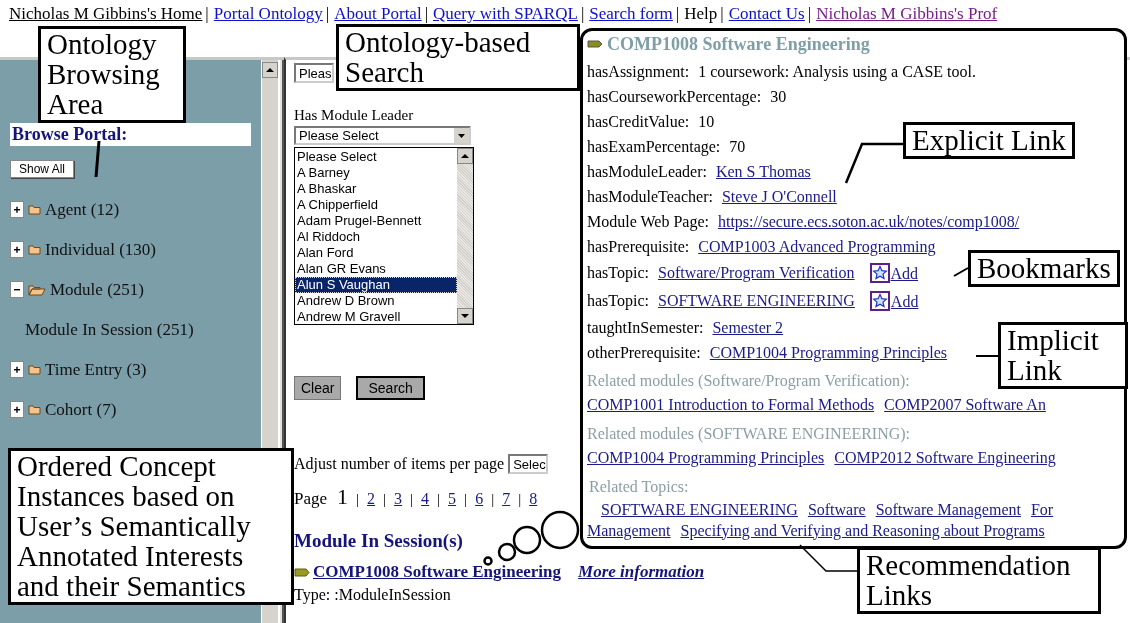 This screenshot has width=1130, height=623. I want to click on property-link: Steve J O'Connell, so click(779, 196).